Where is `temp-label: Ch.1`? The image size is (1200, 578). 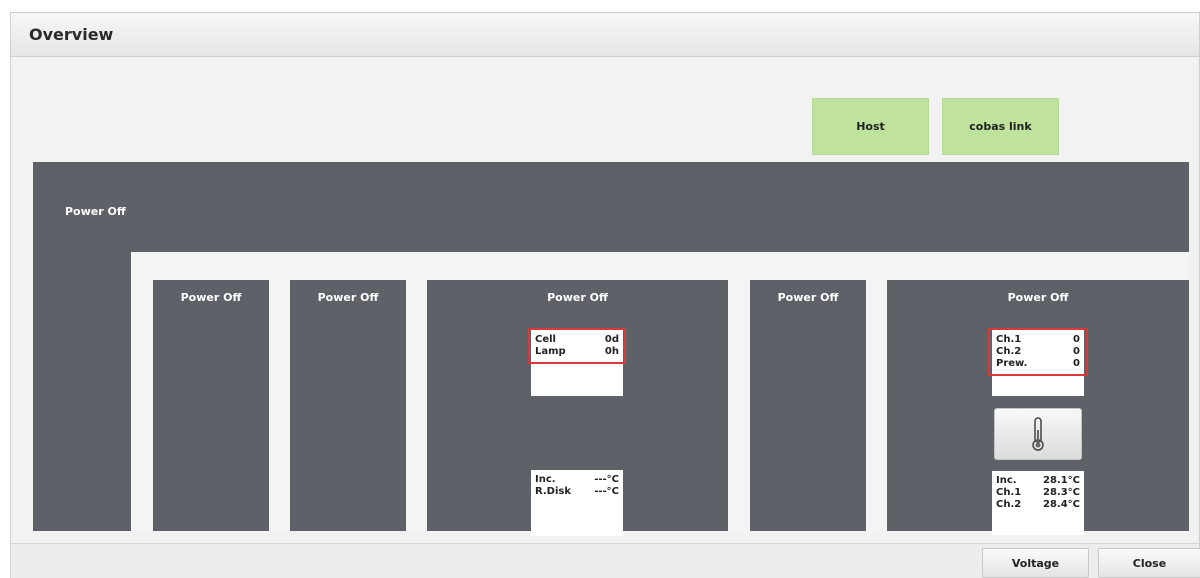 temp-label: Ch.1 is located at coordinates (1009, 492).